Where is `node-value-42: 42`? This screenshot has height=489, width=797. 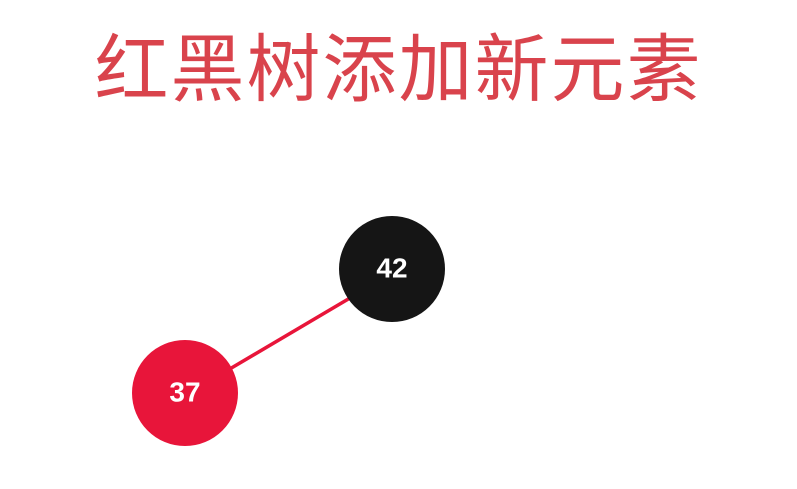
node-value-42: 42 is located at coordinates (391, 267).